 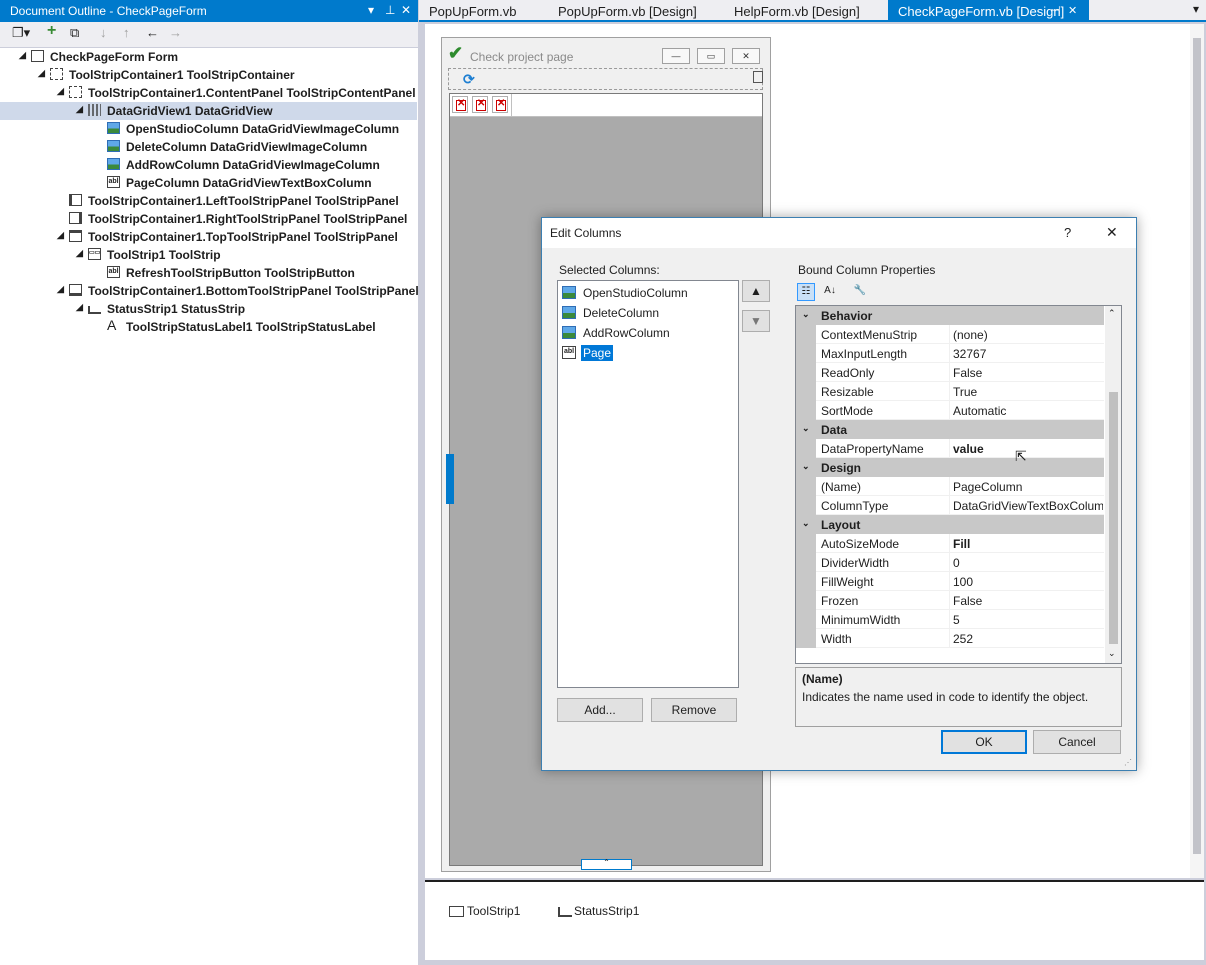 What do you see at coordinates (711, 56) in the screenshot?
I see `maximize-button: ▭` at bounding box center [711, 56].